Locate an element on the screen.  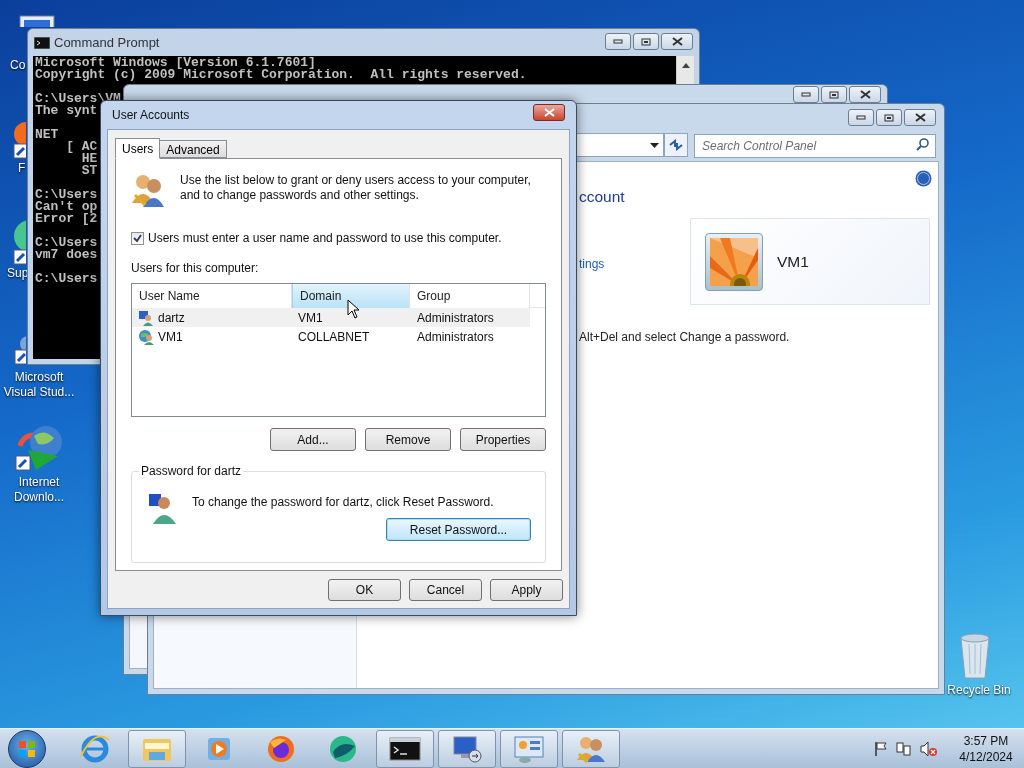
list-label: Users for this computer: is located at coordinates (195, 268).